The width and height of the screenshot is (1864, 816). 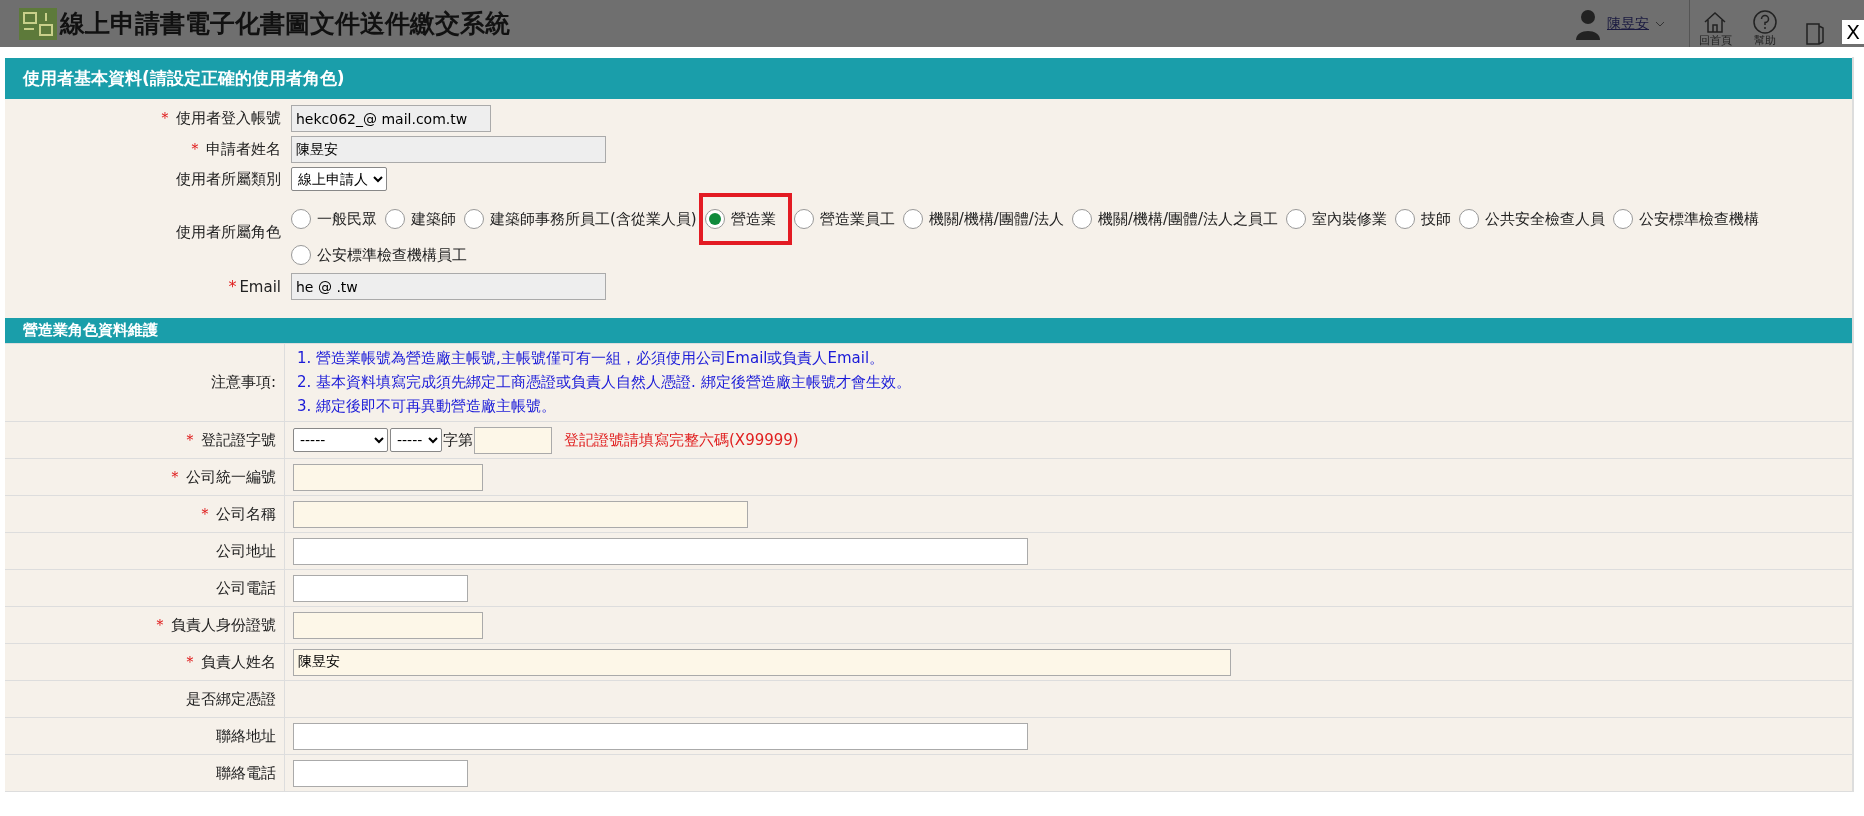 What do you see at coordinates (681, 440) in the screenshot?
I see `hint-text: 登記證號請填寫完整六碼(X99999)` at bounding box center [681, 440].